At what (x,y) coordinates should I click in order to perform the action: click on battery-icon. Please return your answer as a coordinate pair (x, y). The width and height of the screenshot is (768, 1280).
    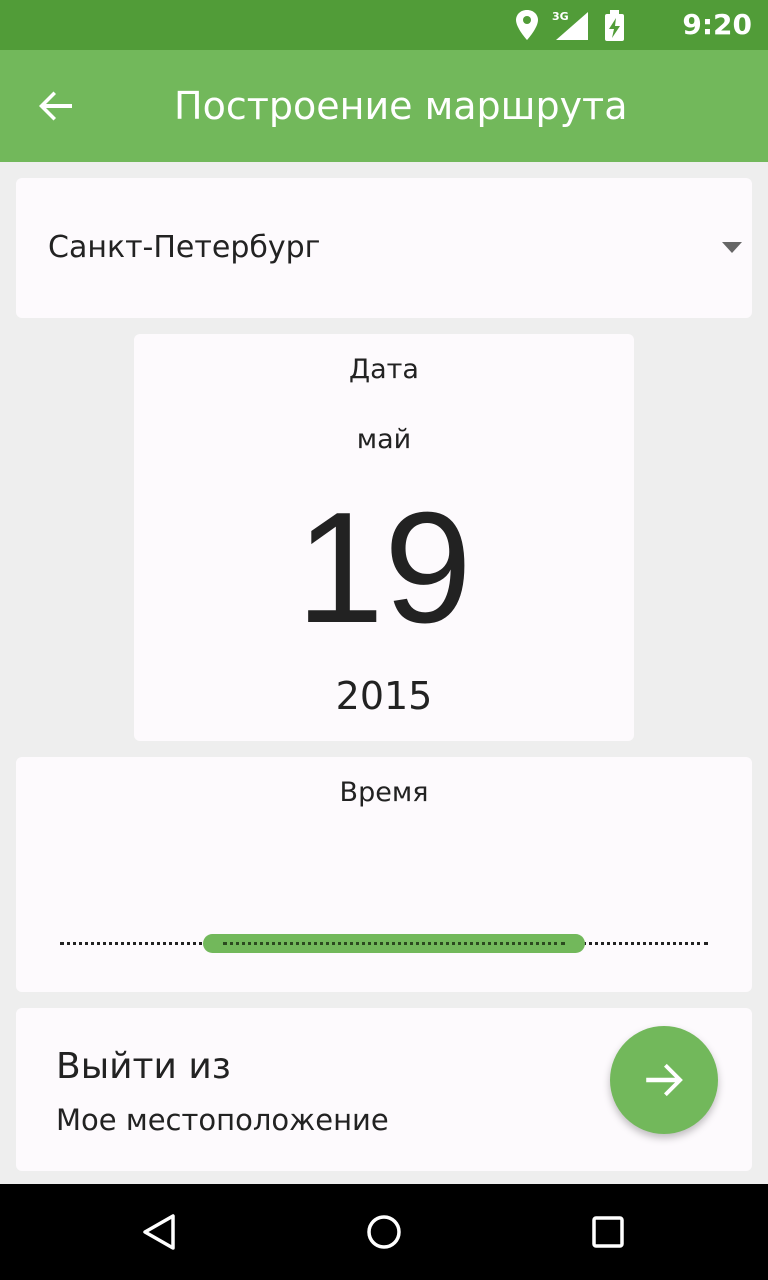
    Looking at the image, I should click on (614, 25).